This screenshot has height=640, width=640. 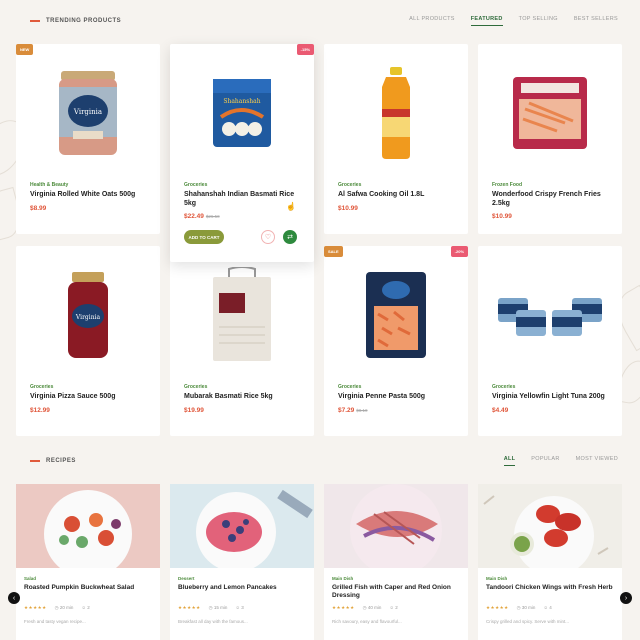 What do you see at coordinates (509, 461) in the screenshot?
I see `tab-all: ALL` at bounding box center [509, 461].